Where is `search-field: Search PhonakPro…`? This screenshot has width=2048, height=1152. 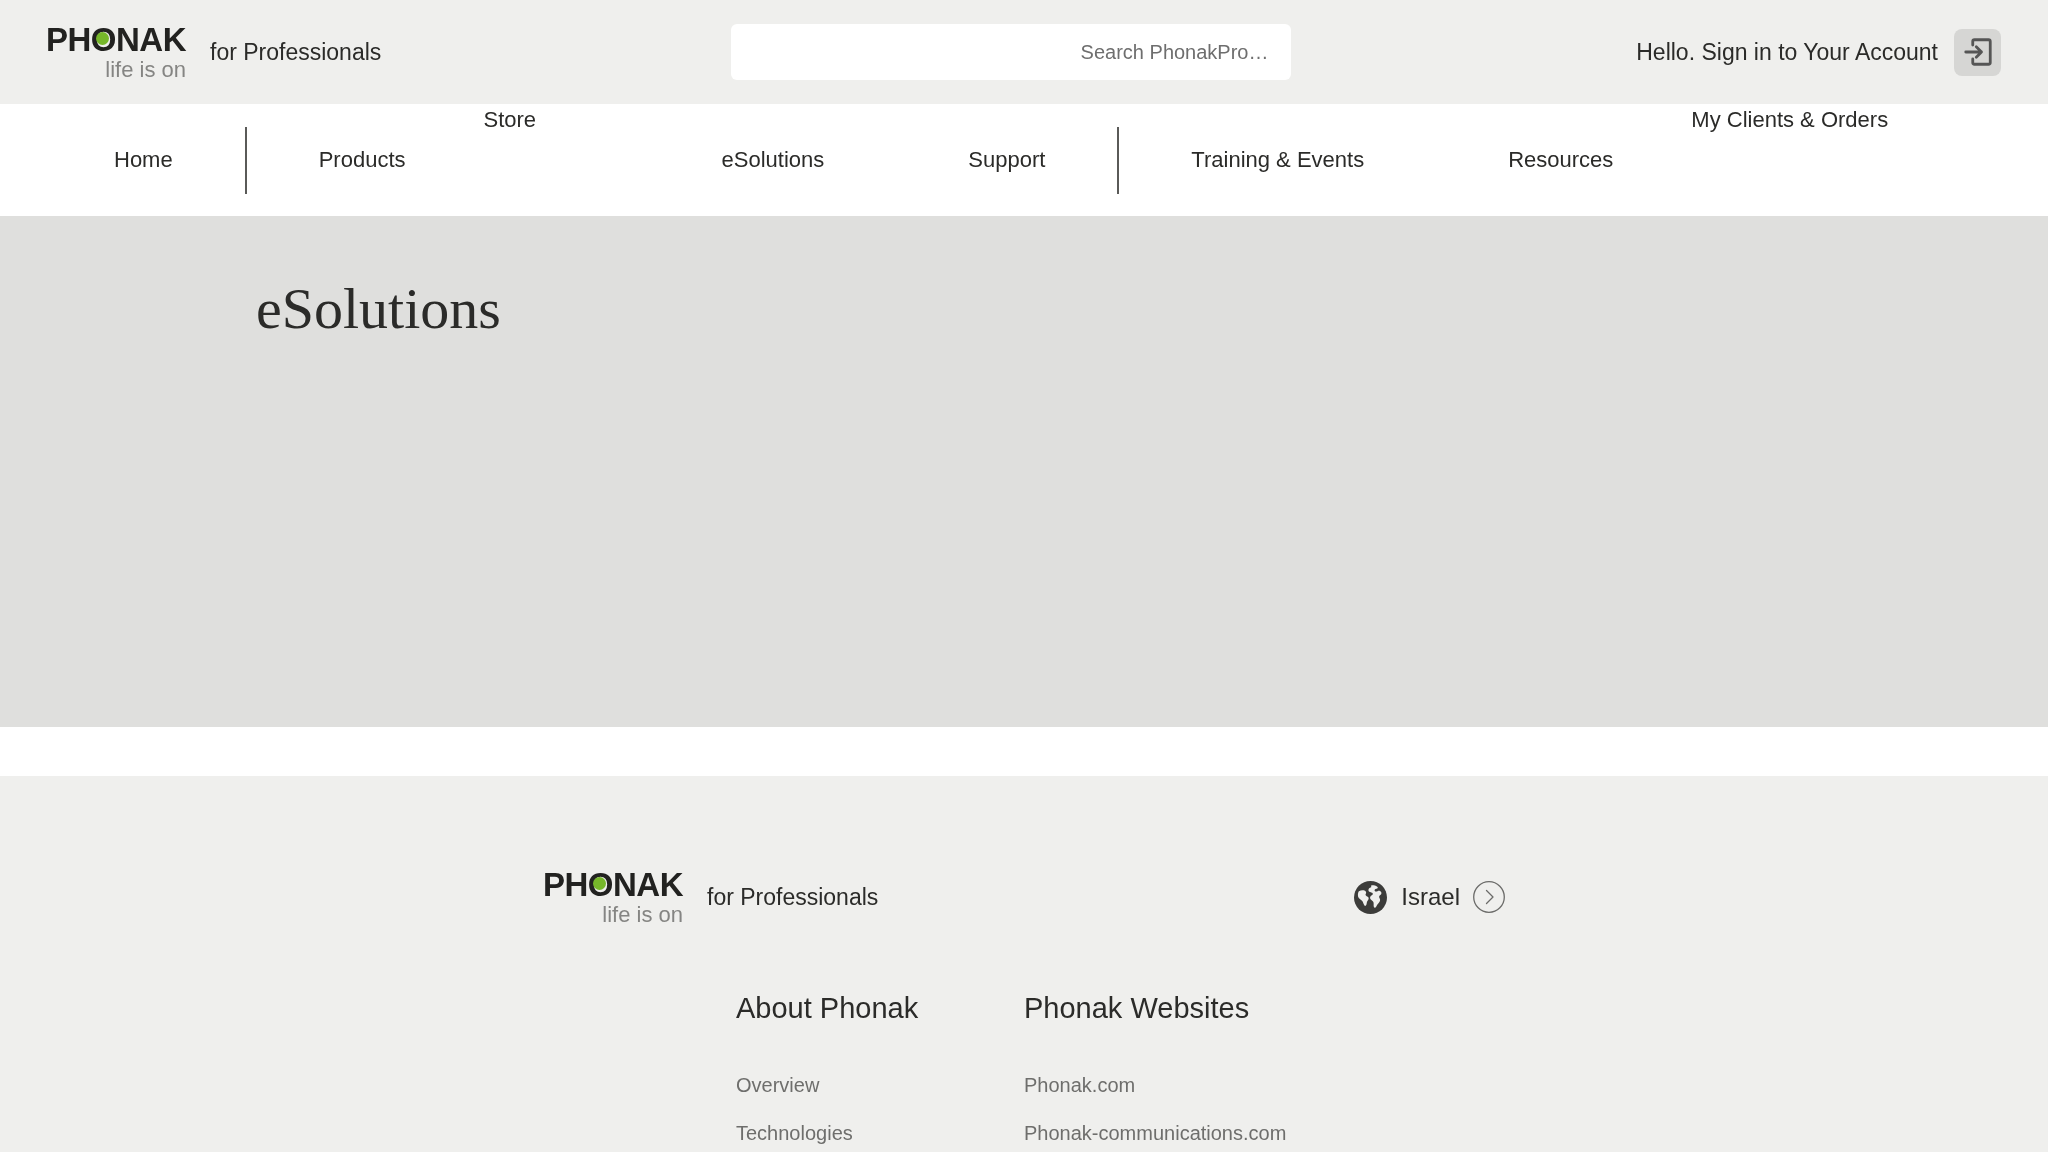
search-field: Search PhonakPro… is located at coordinates (1010, 52).